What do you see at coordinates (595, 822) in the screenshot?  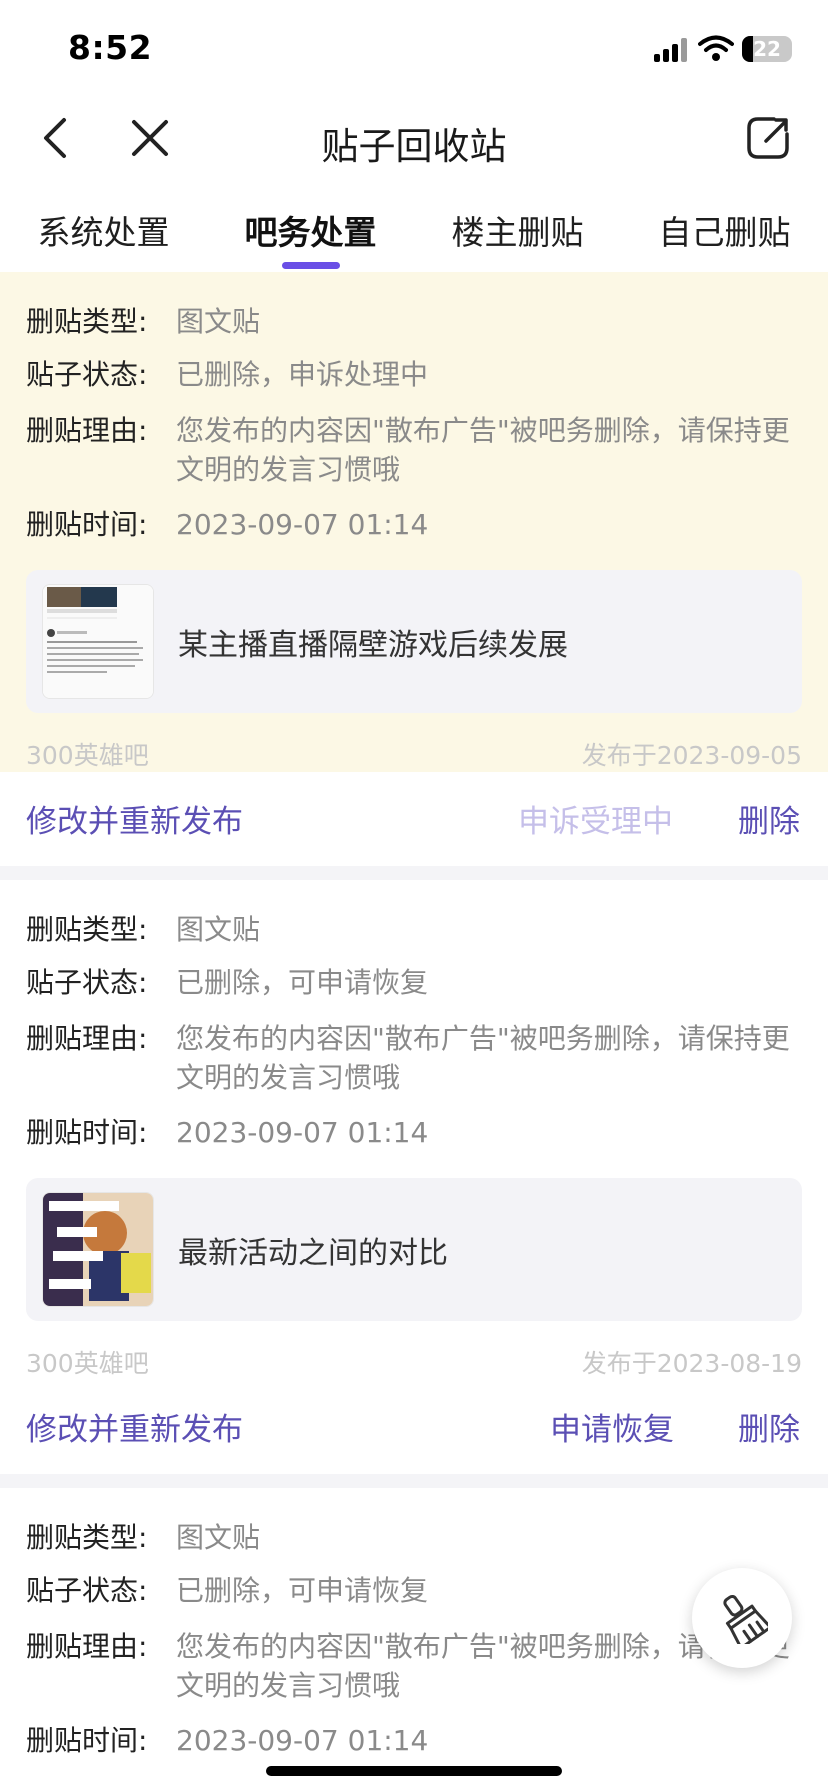 I see `appeal-pending-button: 申诉受理中` at bounding box center [595, 822].